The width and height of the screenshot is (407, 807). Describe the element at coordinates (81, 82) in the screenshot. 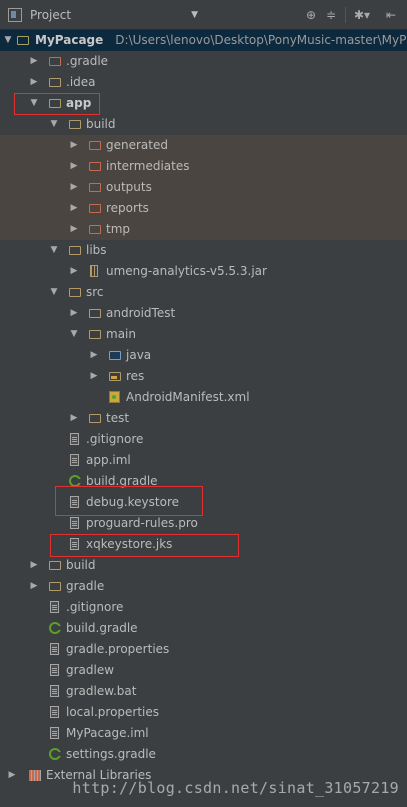

I see `tree-item-label: .idea` at that location.